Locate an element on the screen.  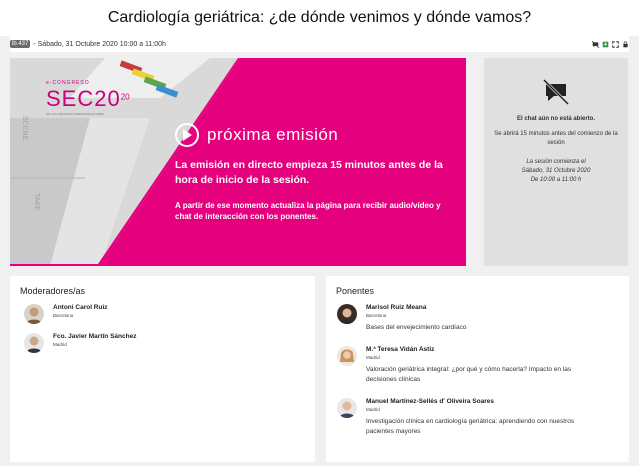
logo-sup: 20 is located at coordinates (125, 97).